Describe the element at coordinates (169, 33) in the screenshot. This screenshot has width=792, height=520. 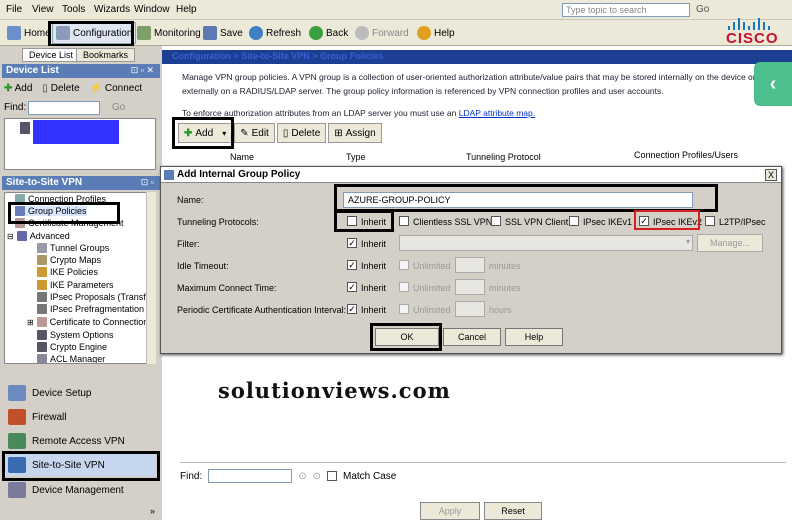
I see `monitoring-button: Monitoring` at that location.